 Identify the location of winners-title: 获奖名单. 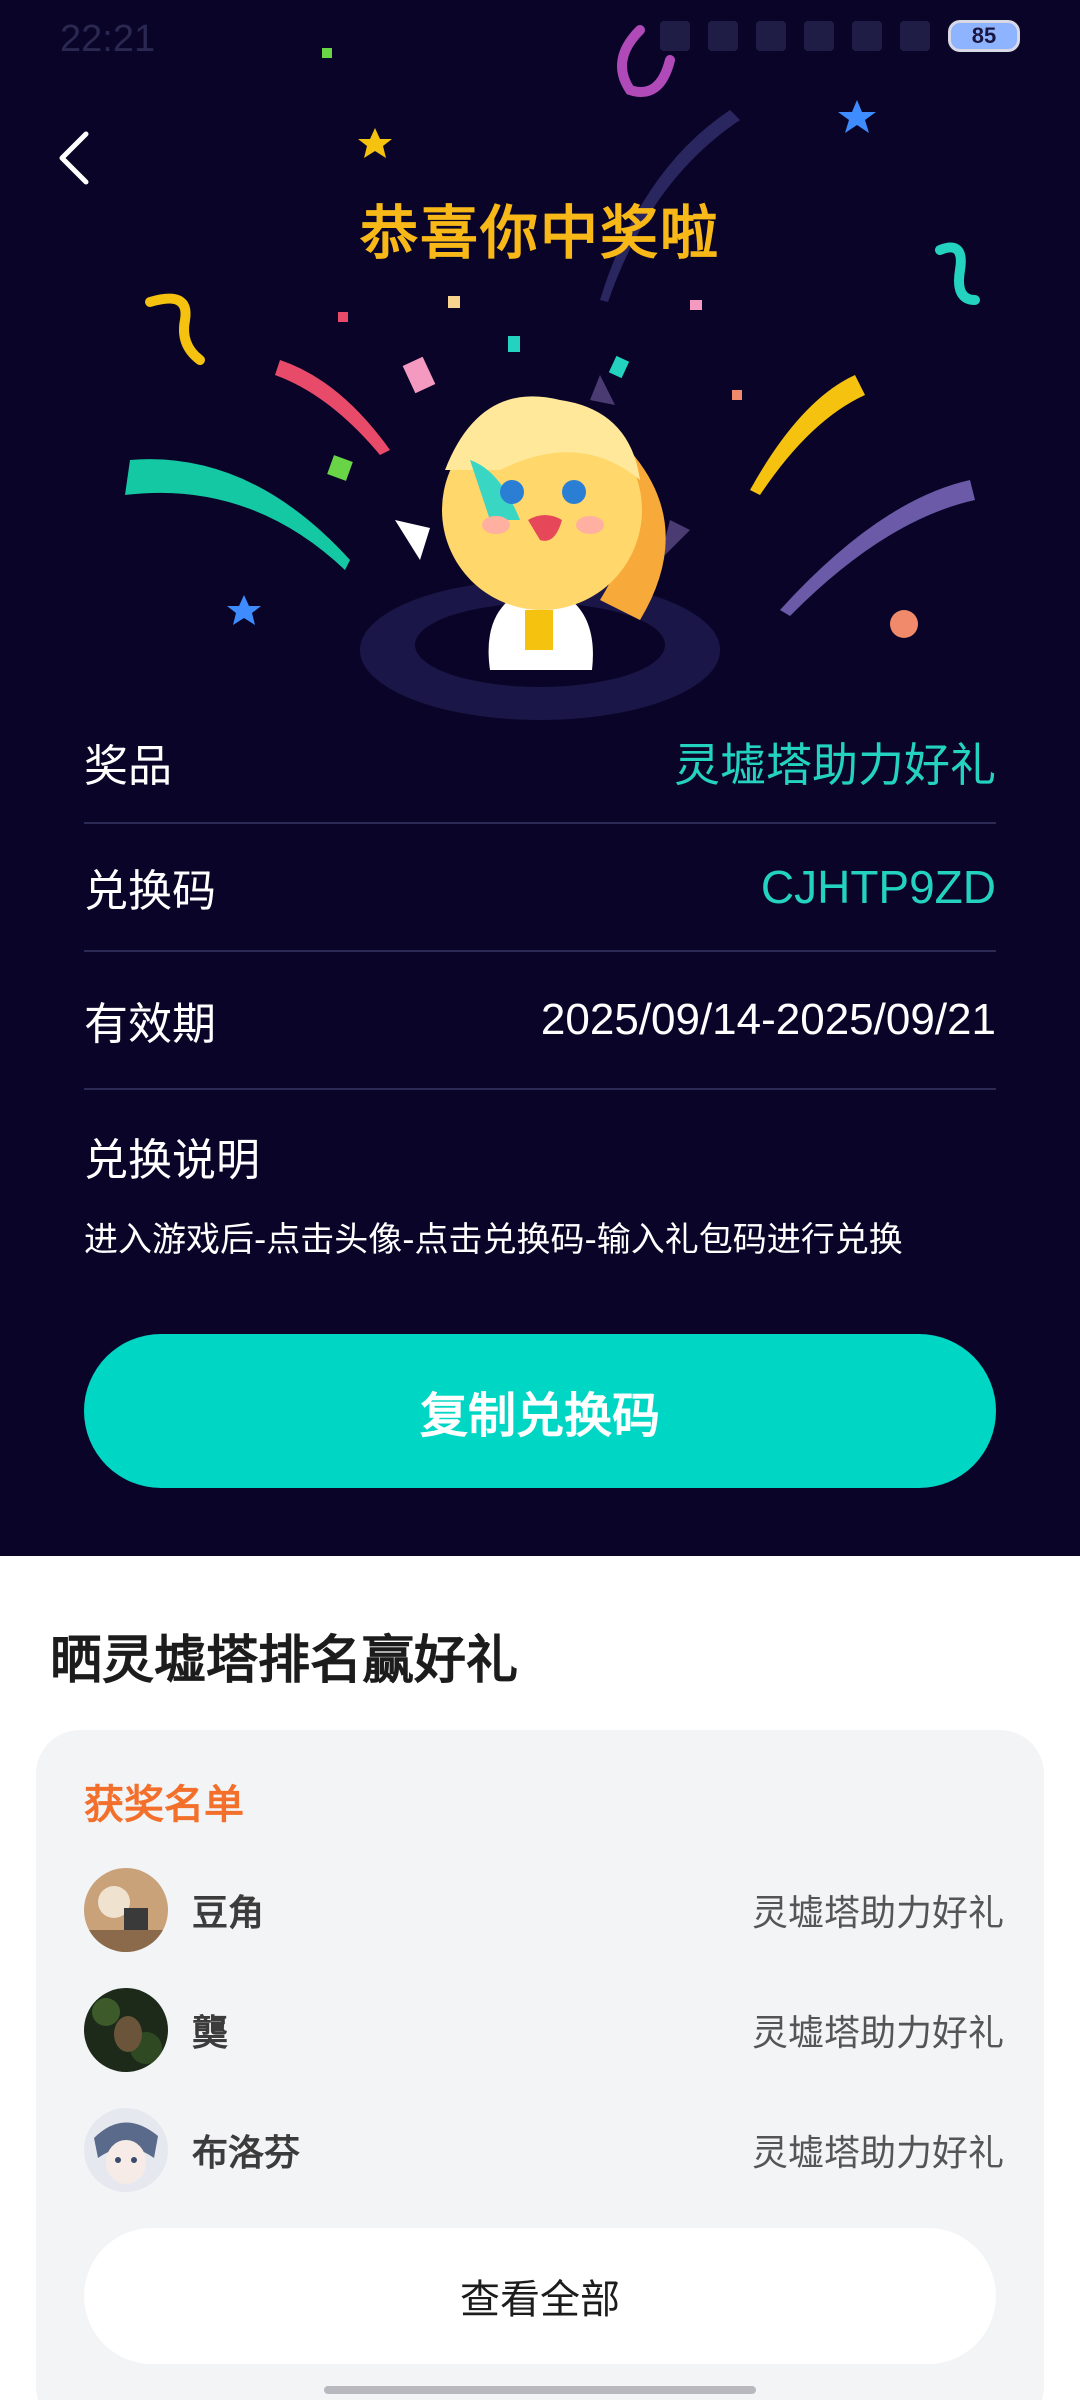
(164, 1805).